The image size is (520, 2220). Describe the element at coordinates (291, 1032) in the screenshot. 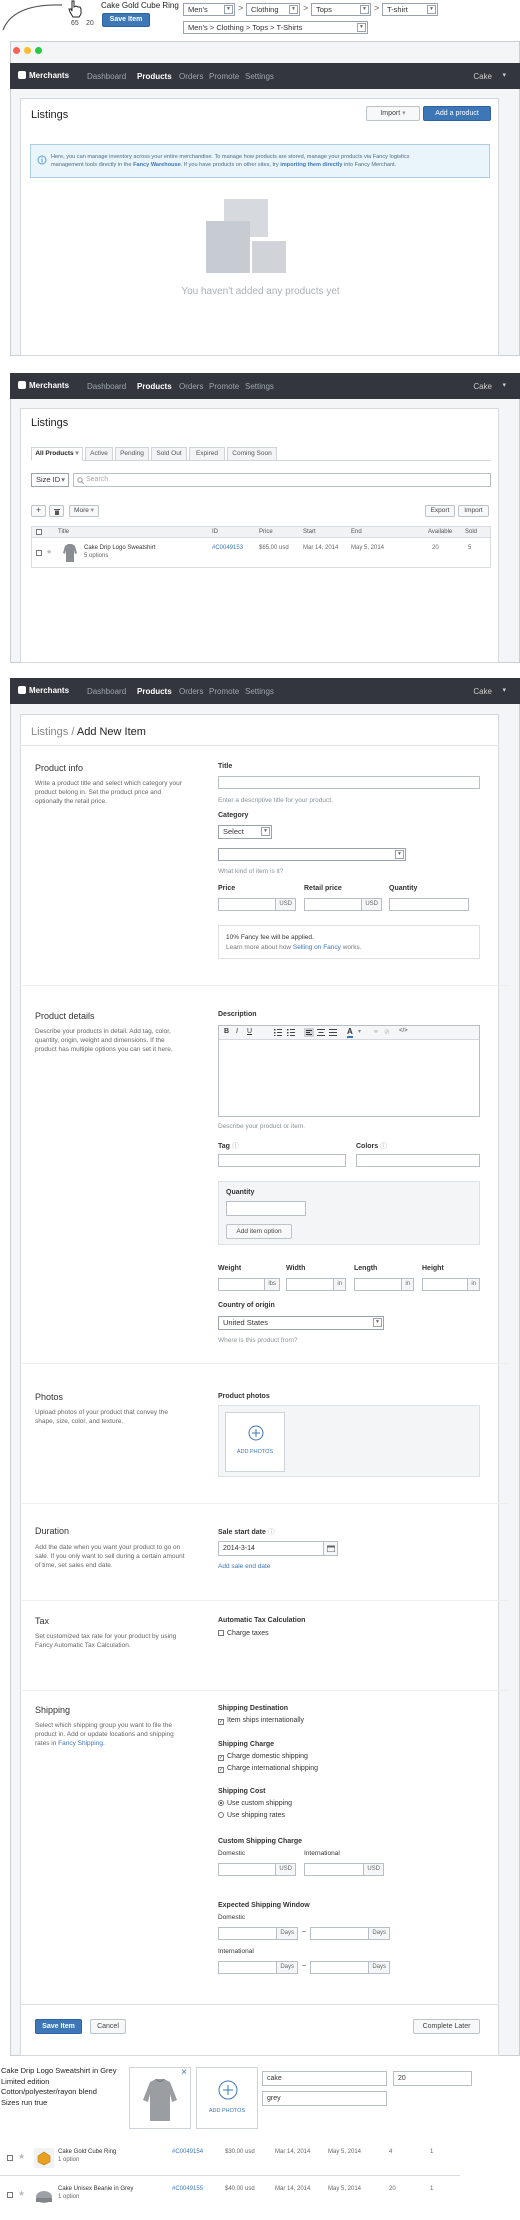

I see `numbered-list-icon` at that location.